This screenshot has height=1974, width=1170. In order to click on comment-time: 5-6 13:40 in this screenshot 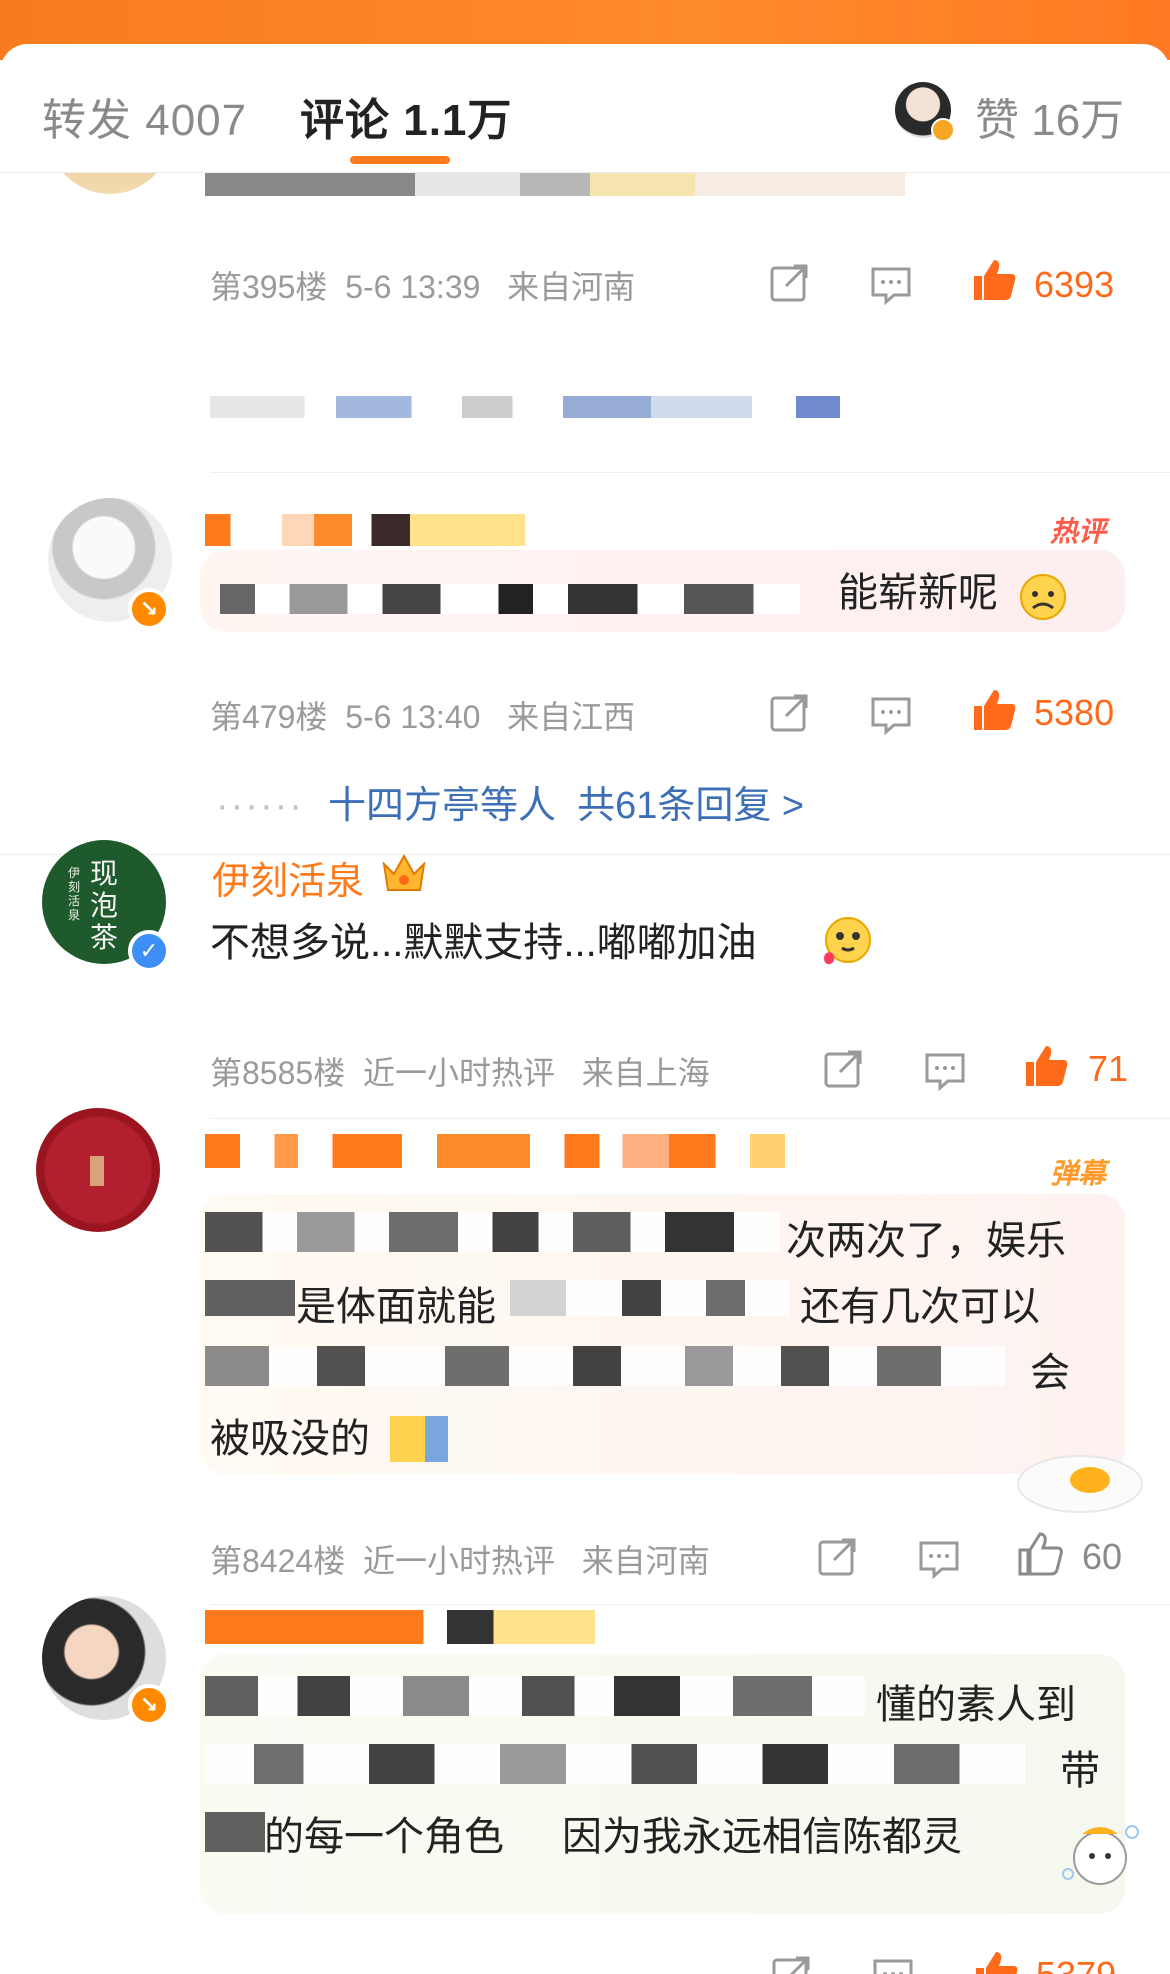, I will do `click(413, 717)`.